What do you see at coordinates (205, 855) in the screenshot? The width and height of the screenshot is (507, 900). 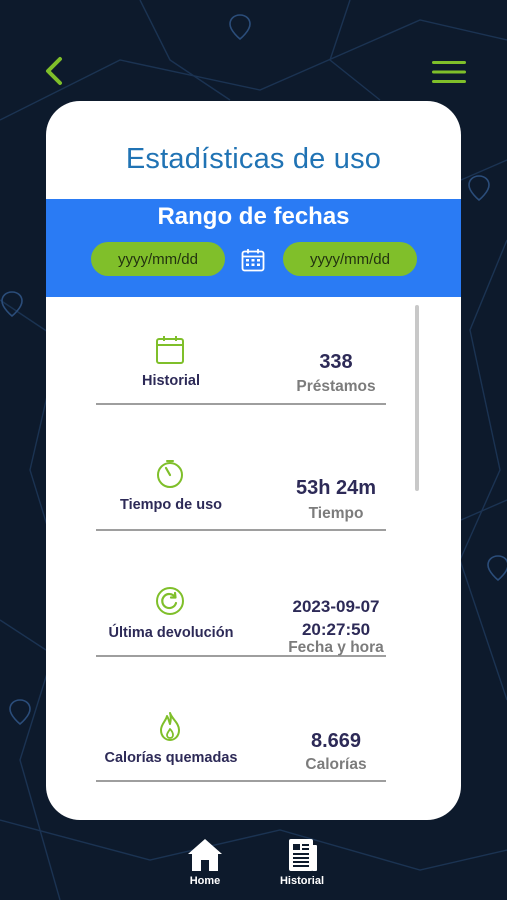 I see `home-icon` at bounding box center [205, 855].